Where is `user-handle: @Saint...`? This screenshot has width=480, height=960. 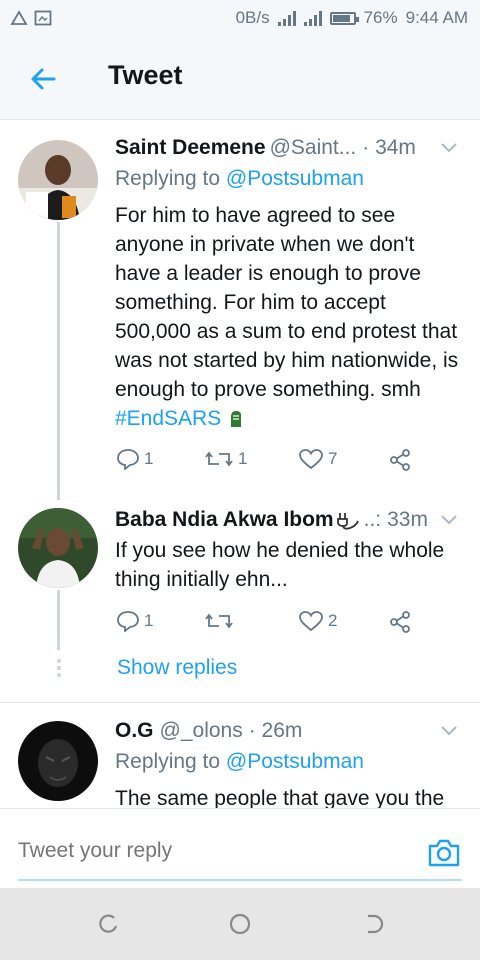 user-handle: @Saint... is located at coordinates (313, 148).